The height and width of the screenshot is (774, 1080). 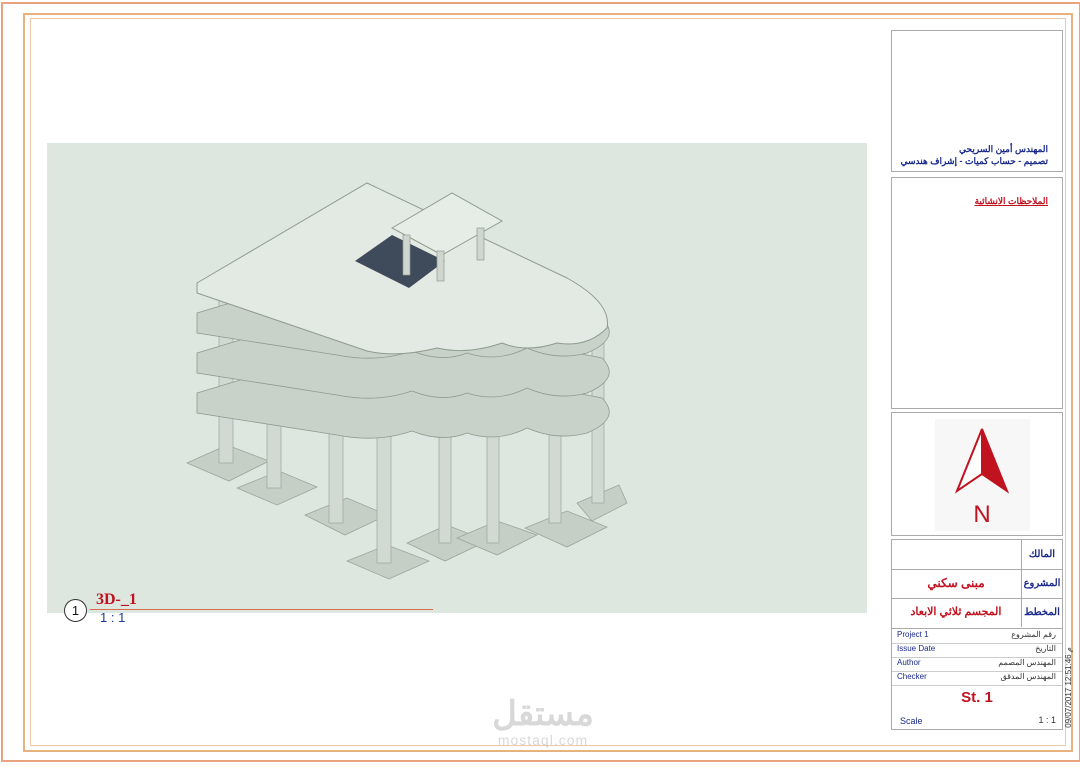 What do you see at coordinates (912, 676) in the screenshot?
I see `meta-en: Checker` at bounding box center [912, 676].